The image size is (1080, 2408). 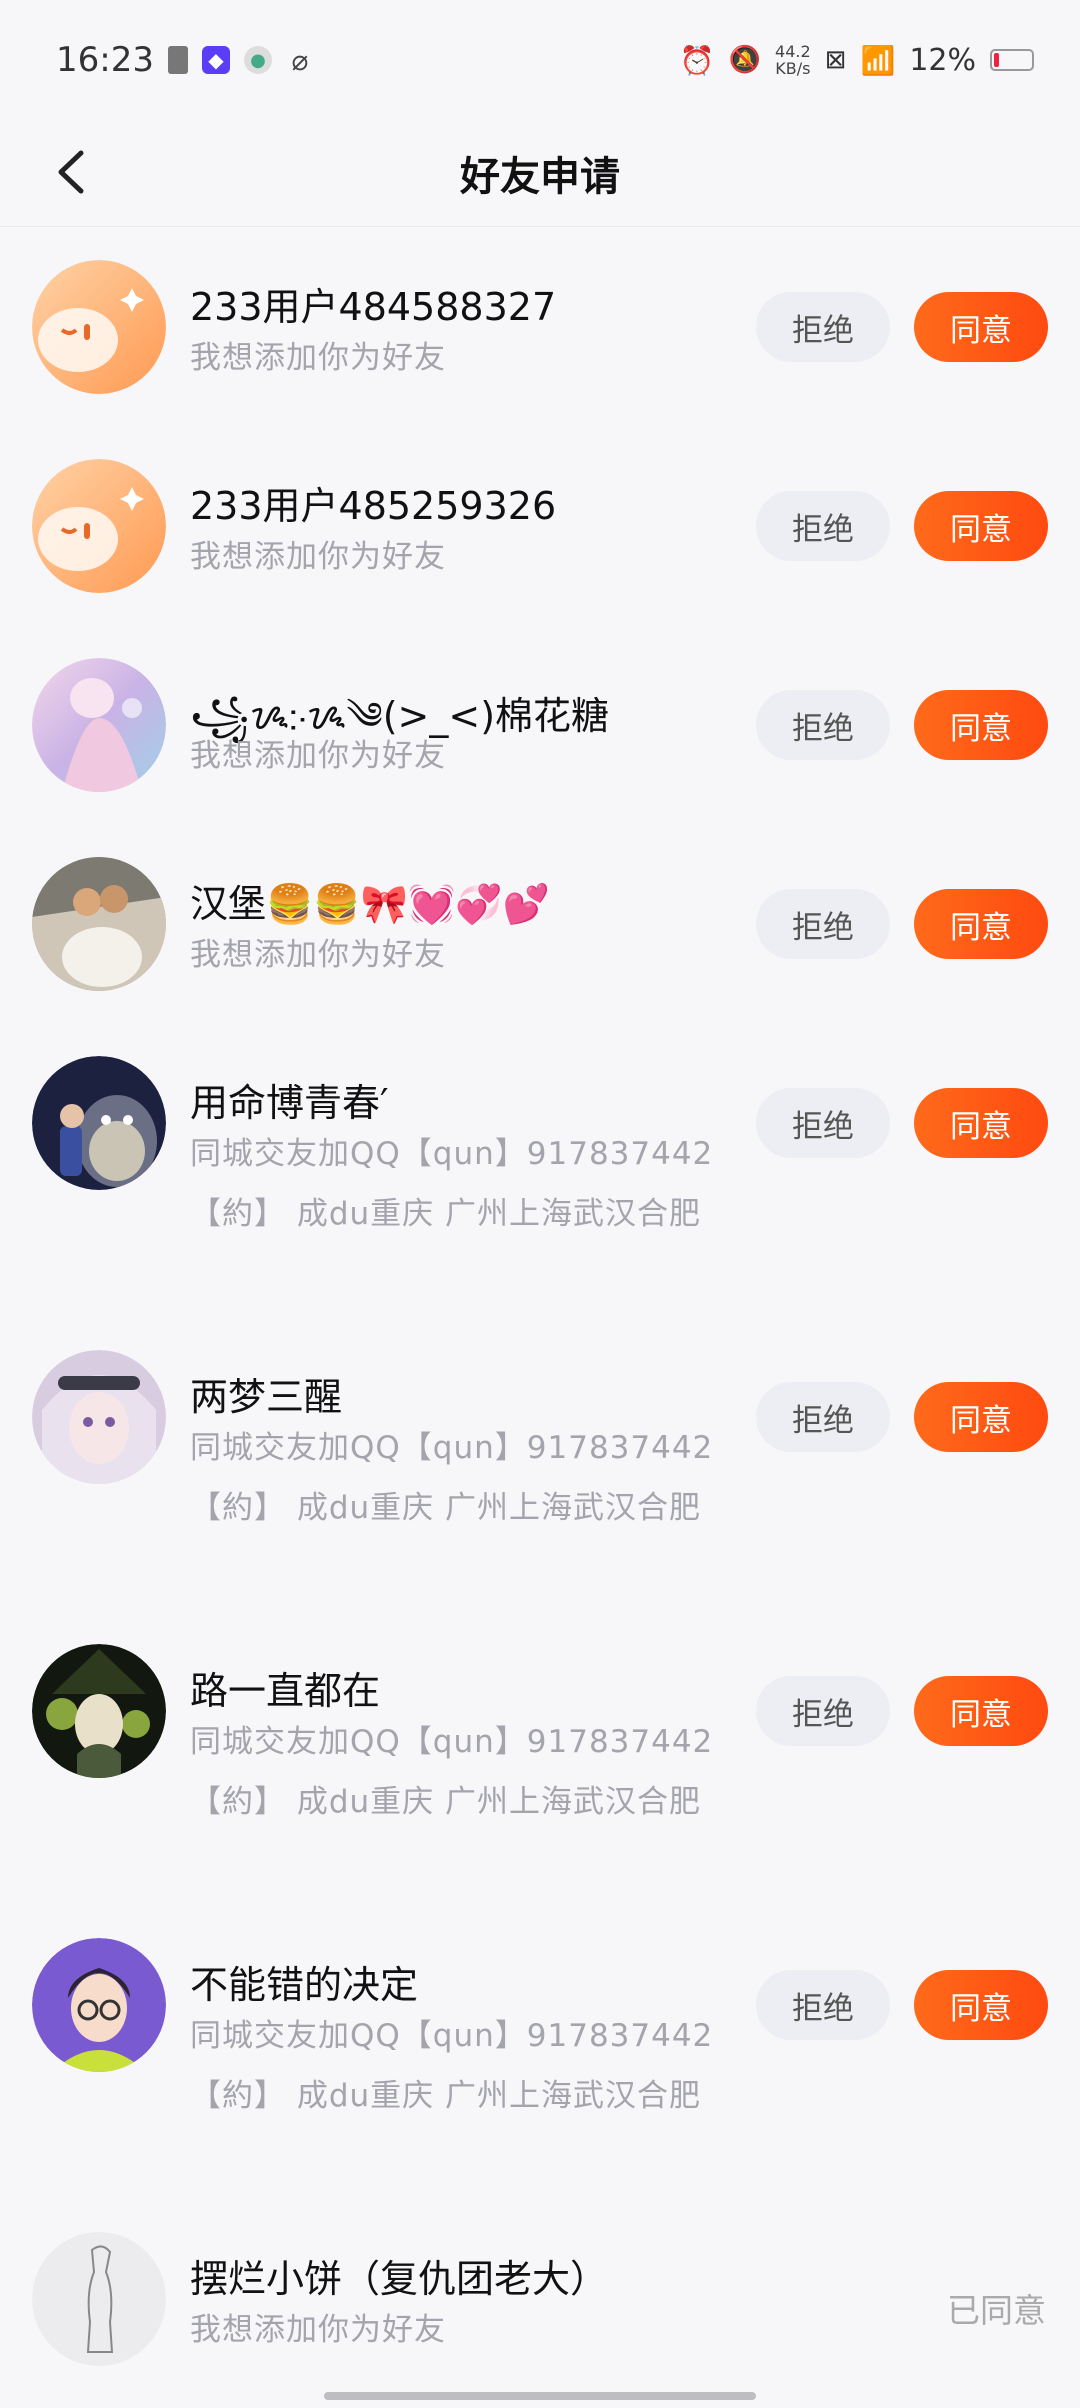 I want to click on request-name: 233用户485259326, so click(x=373, y=506).